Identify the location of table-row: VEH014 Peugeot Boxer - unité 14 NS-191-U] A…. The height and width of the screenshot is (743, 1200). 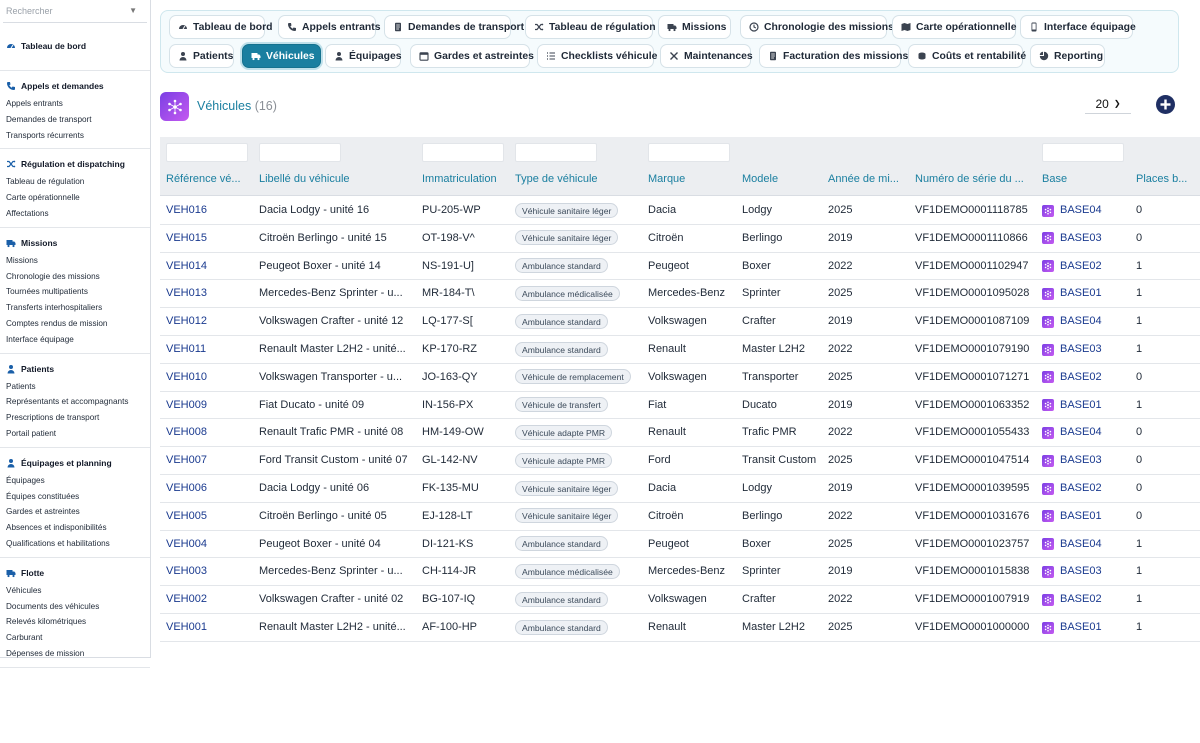
(680, 267).